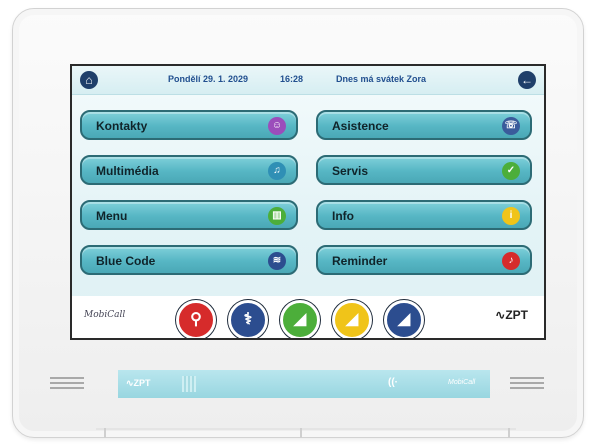 This screenshot has width=594, height=446. I want to click on panel-zpt-logo: ∿ZPT, so click(138, 383).